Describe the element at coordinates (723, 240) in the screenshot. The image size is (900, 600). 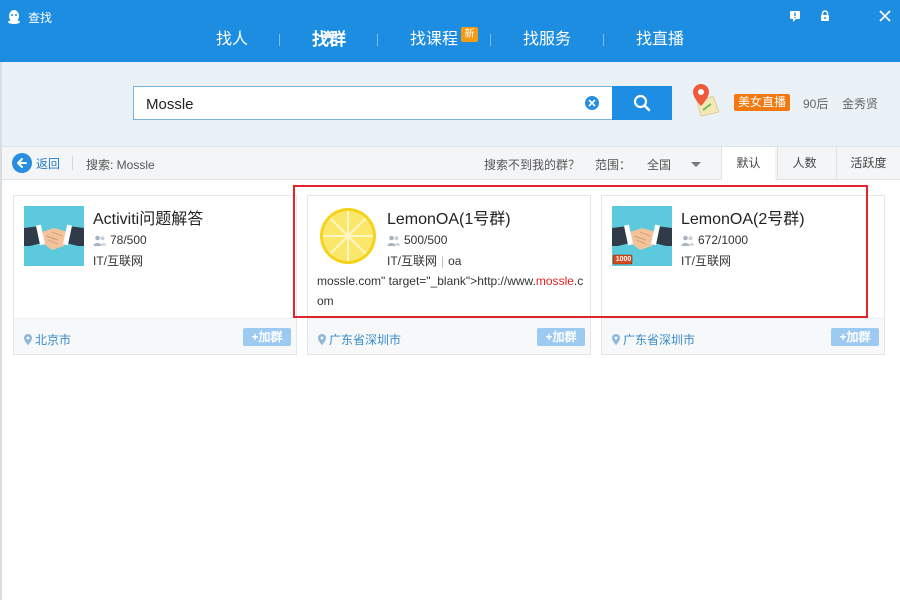
I see `member-count-text: 672/1000` at that location.